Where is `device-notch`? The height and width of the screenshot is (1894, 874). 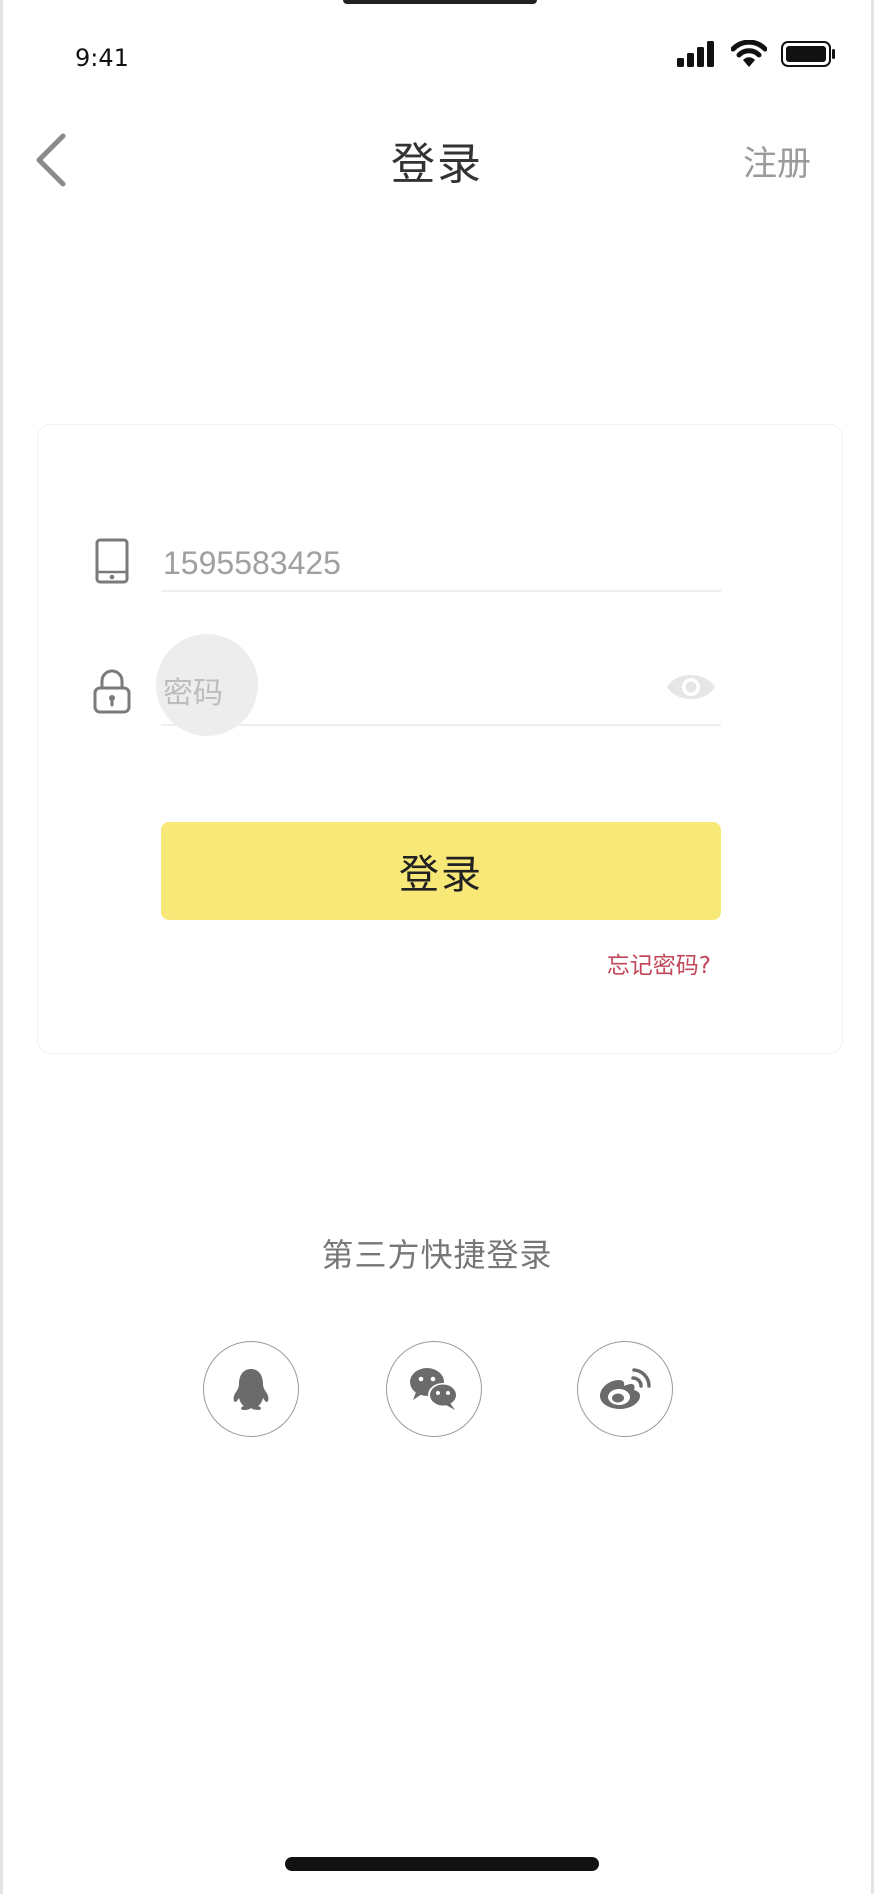
device-notch is located at coordinates (440, 2).